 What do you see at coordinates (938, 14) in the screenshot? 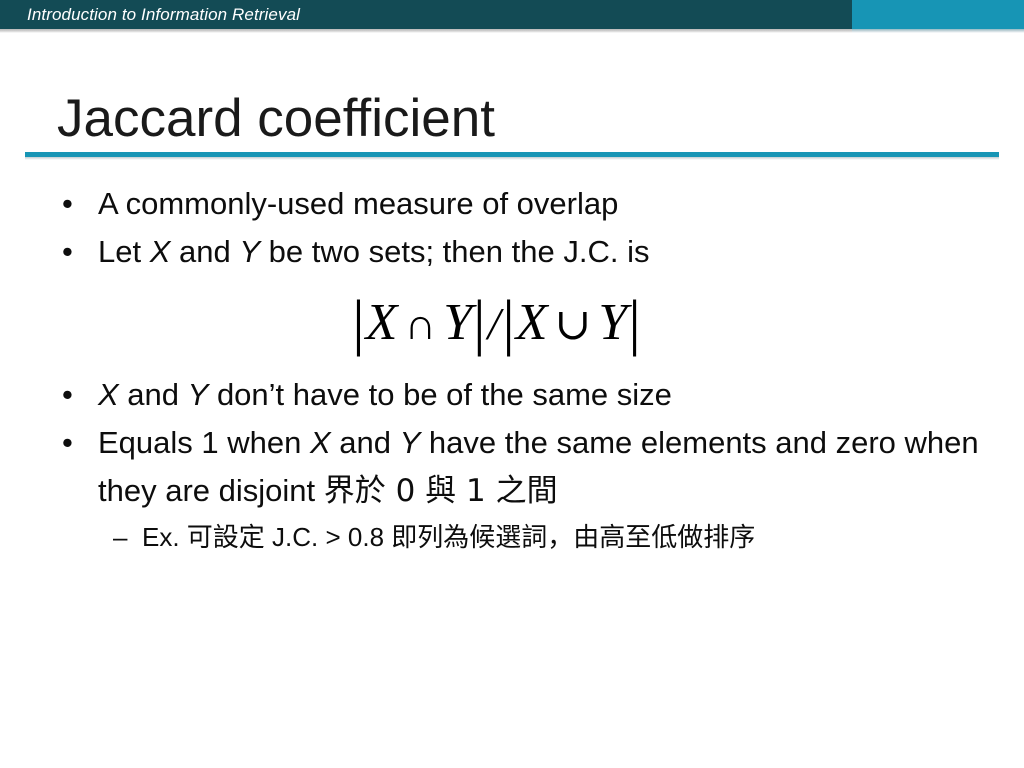
I see `header-accent-block` at bounding box center [938, 14].